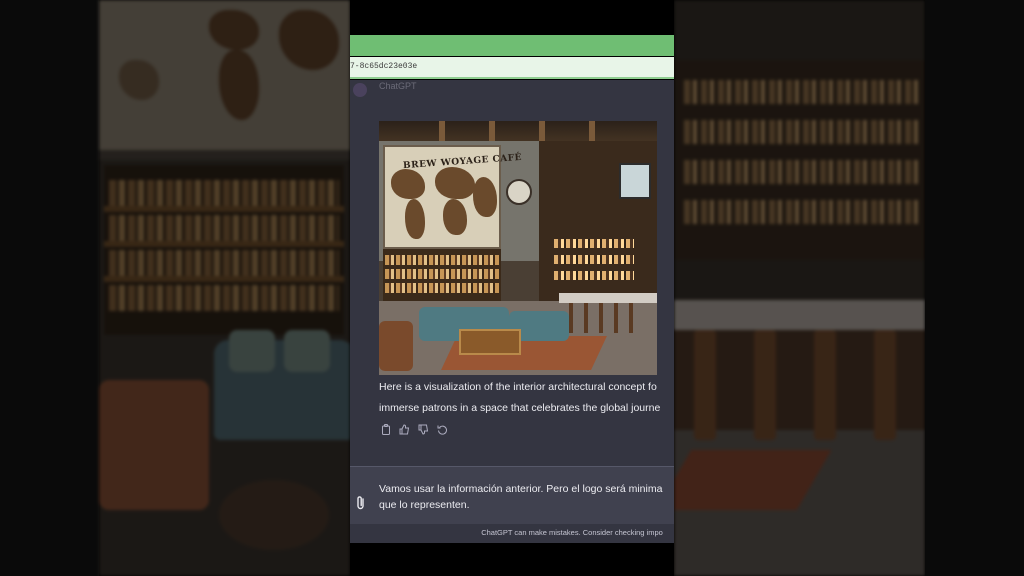 The image size is (1024, 576). Describe the element at coordinates (519, 192) in the screenshot. I see `clock-icon` at that location.